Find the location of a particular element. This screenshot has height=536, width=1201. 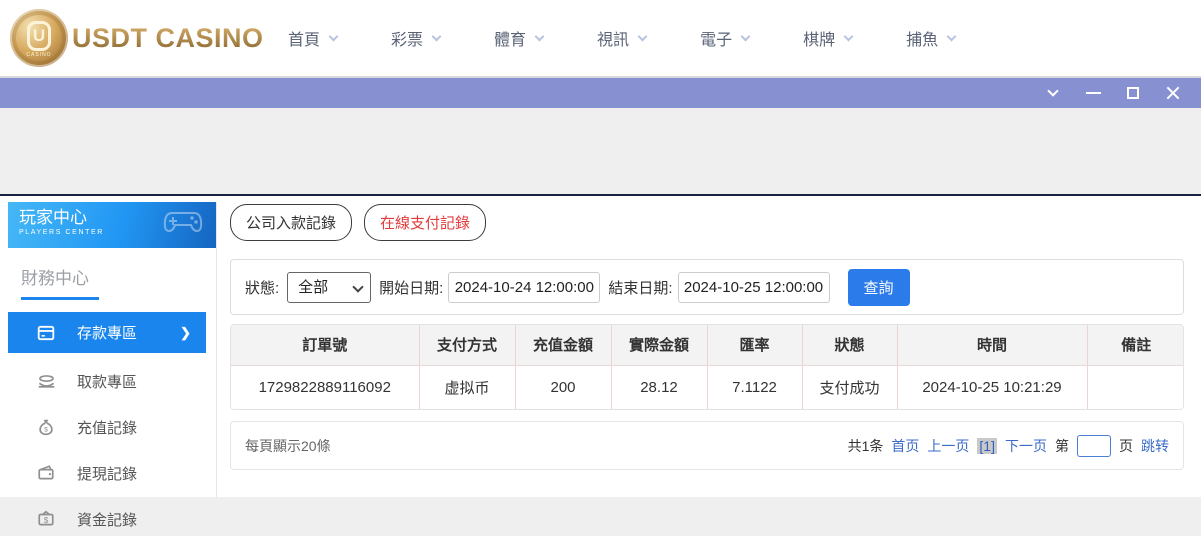

pagination-controls: 共1条 首页 上一页 [1] 下一页 第 页 跳转 is located at coordinates (1008, 445).